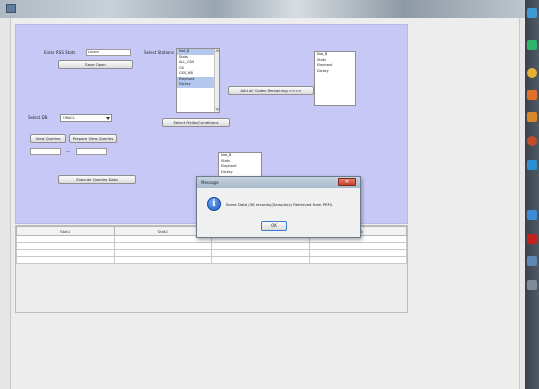 The width and height of the screenshot is (539, 389). Describe the element at coordinates (210, 182) in the screenshot. I see `dialog-title: Message` at that location.